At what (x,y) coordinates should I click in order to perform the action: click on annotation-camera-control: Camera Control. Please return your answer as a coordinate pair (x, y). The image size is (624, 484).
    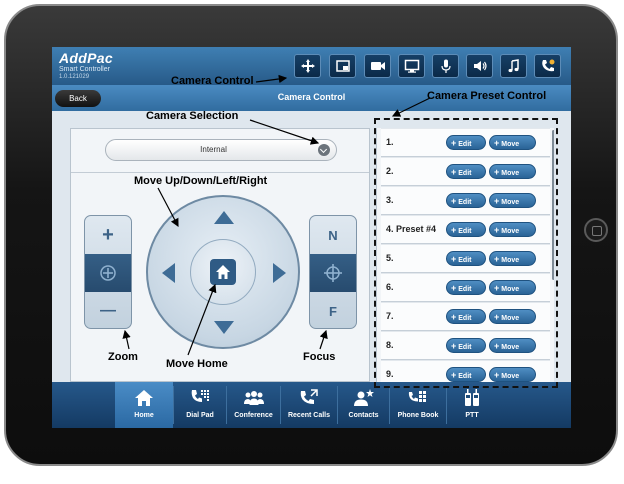
    Looking at the image, I should click on (212, 81).